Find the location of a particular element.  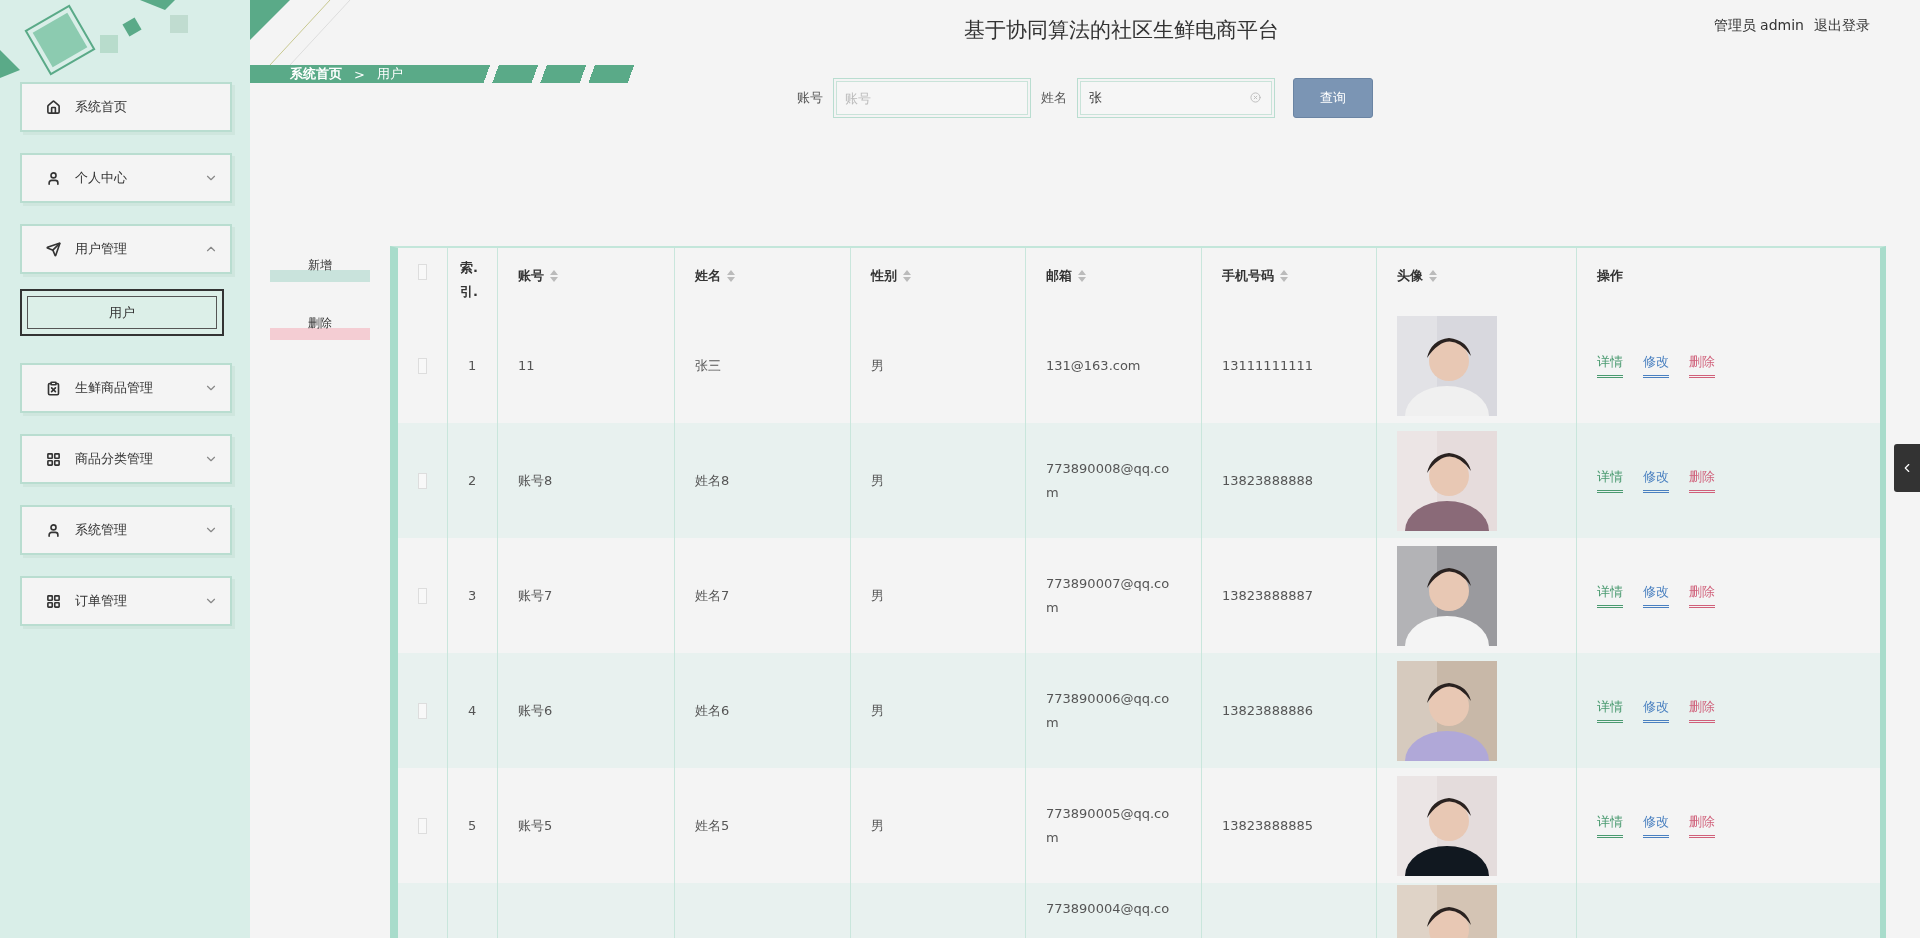

sidebar-subitem: 用户 is located at coordinates (122, 312).